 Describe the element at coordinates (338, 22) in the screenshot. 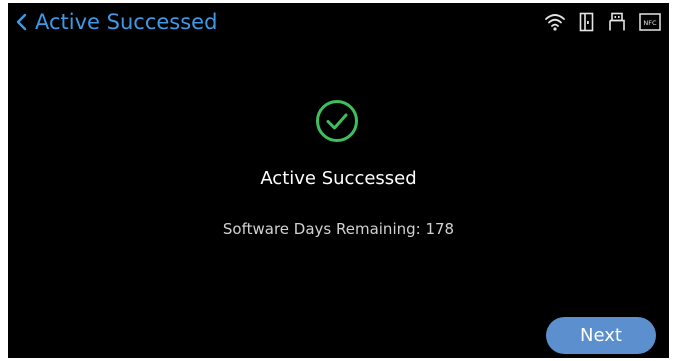

I see `header: Active Successed NFC` at that location.